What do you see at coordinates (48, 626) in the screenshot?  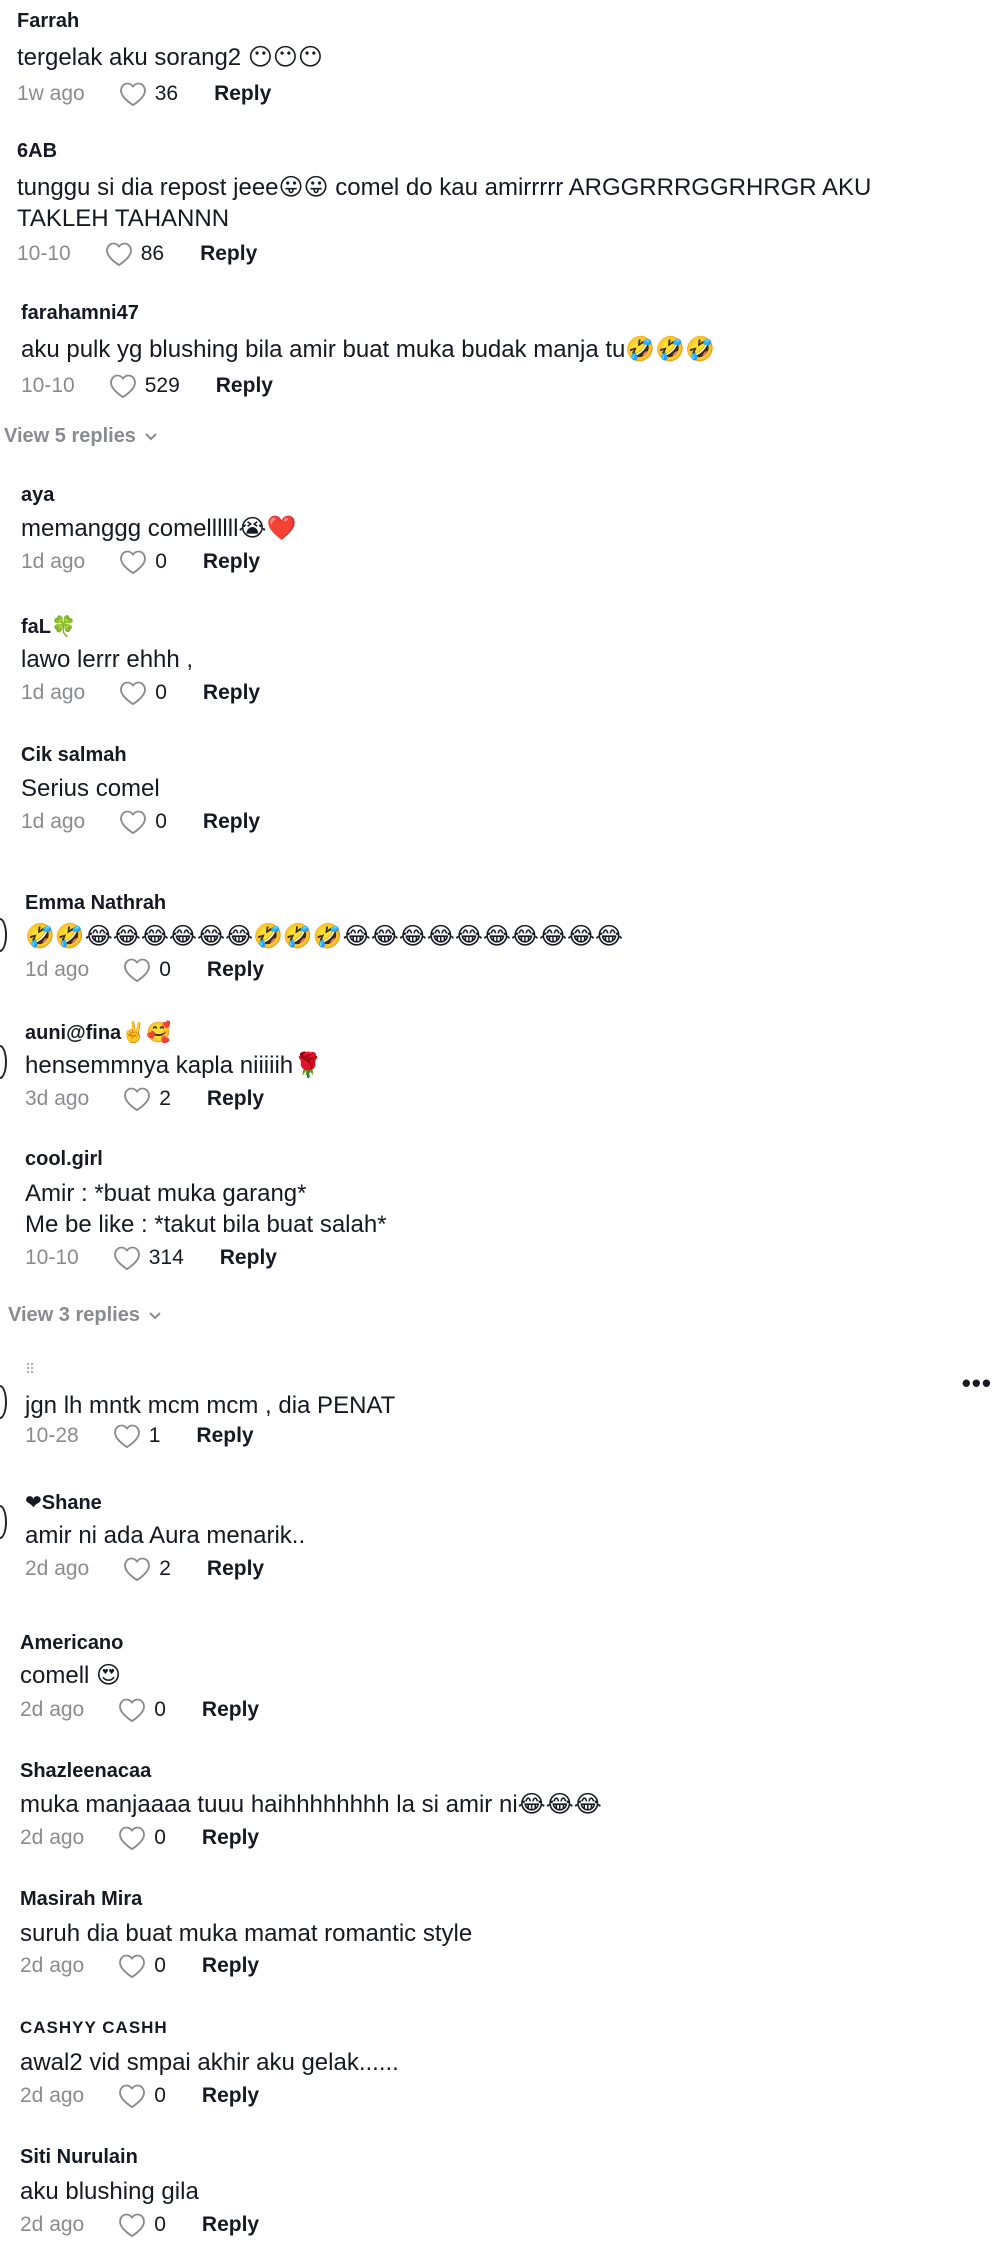 I see `comment-username: faL🍀` at bounding box center [48, 626].